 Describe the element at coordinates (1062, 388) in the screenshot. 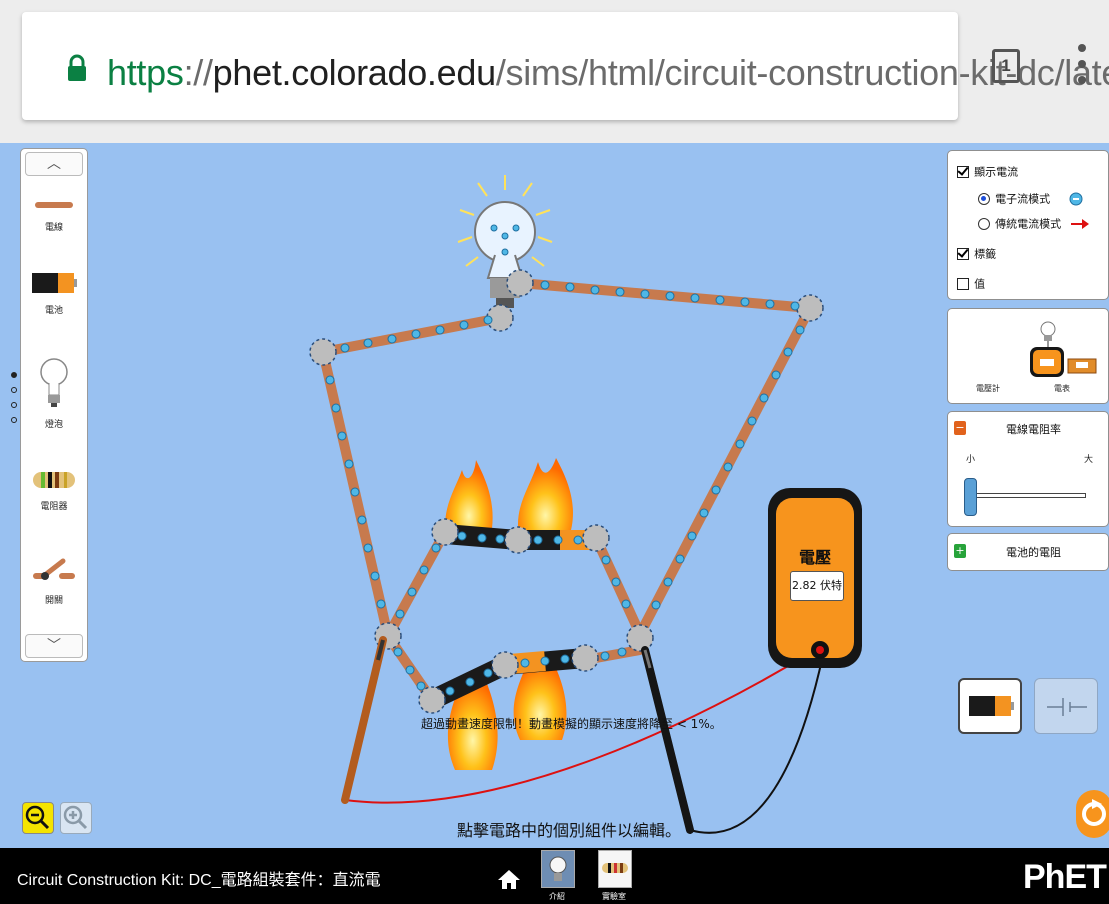

I see `ammeter-tool-label: 電表` at that location.